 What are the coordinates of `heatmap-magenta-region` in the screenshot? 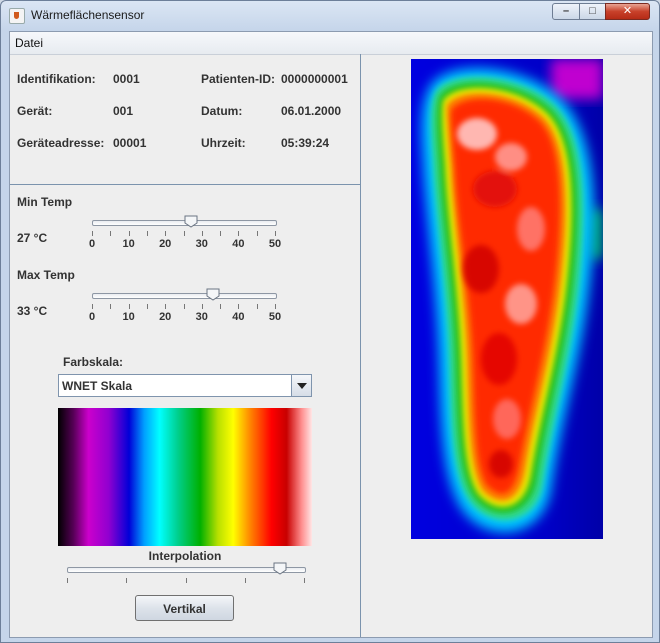 It's located at (577, 79).